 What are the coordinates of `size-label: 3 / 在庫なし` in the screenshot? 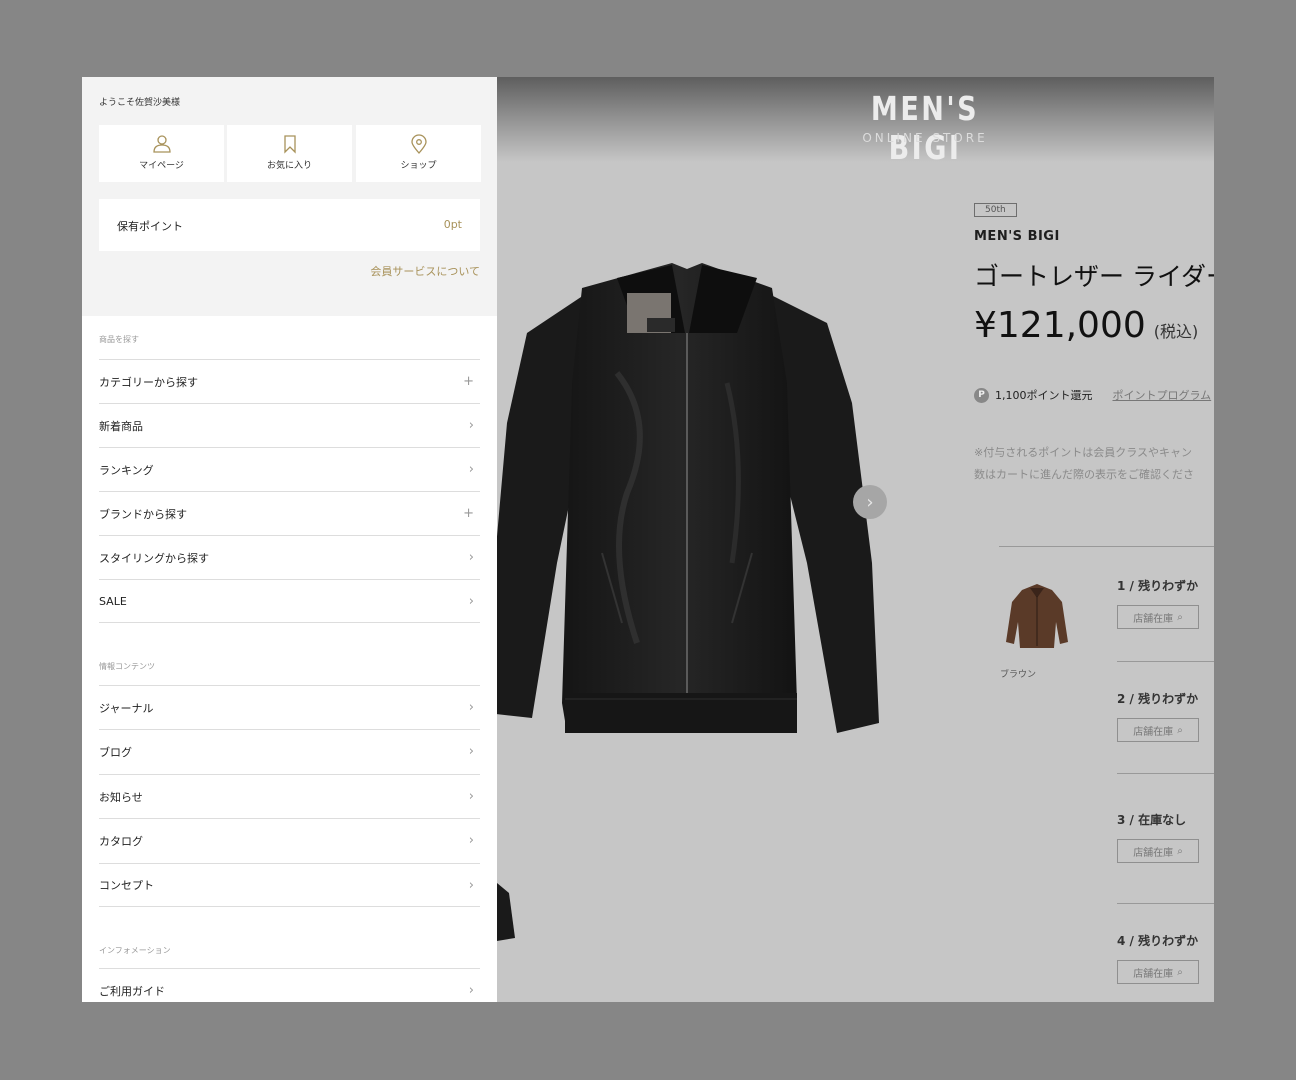 It's located at (1152, 820).